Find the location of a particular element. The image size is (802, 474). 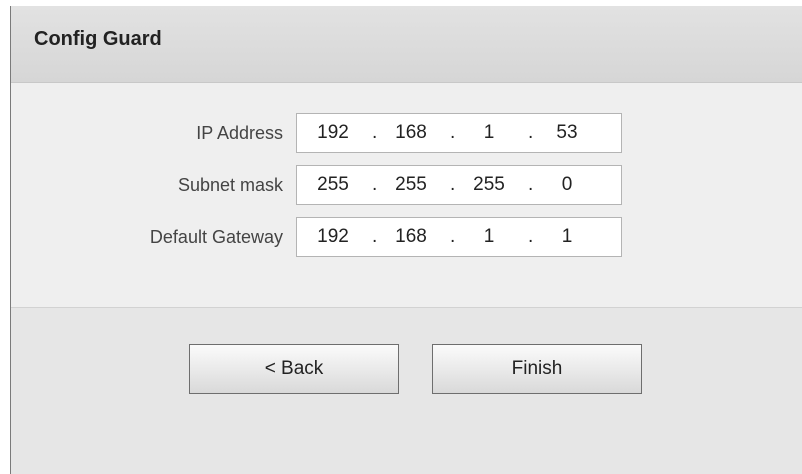

ip-address-field: 192 . 168 . 1 . 53 is located at coordinates (459, 133).